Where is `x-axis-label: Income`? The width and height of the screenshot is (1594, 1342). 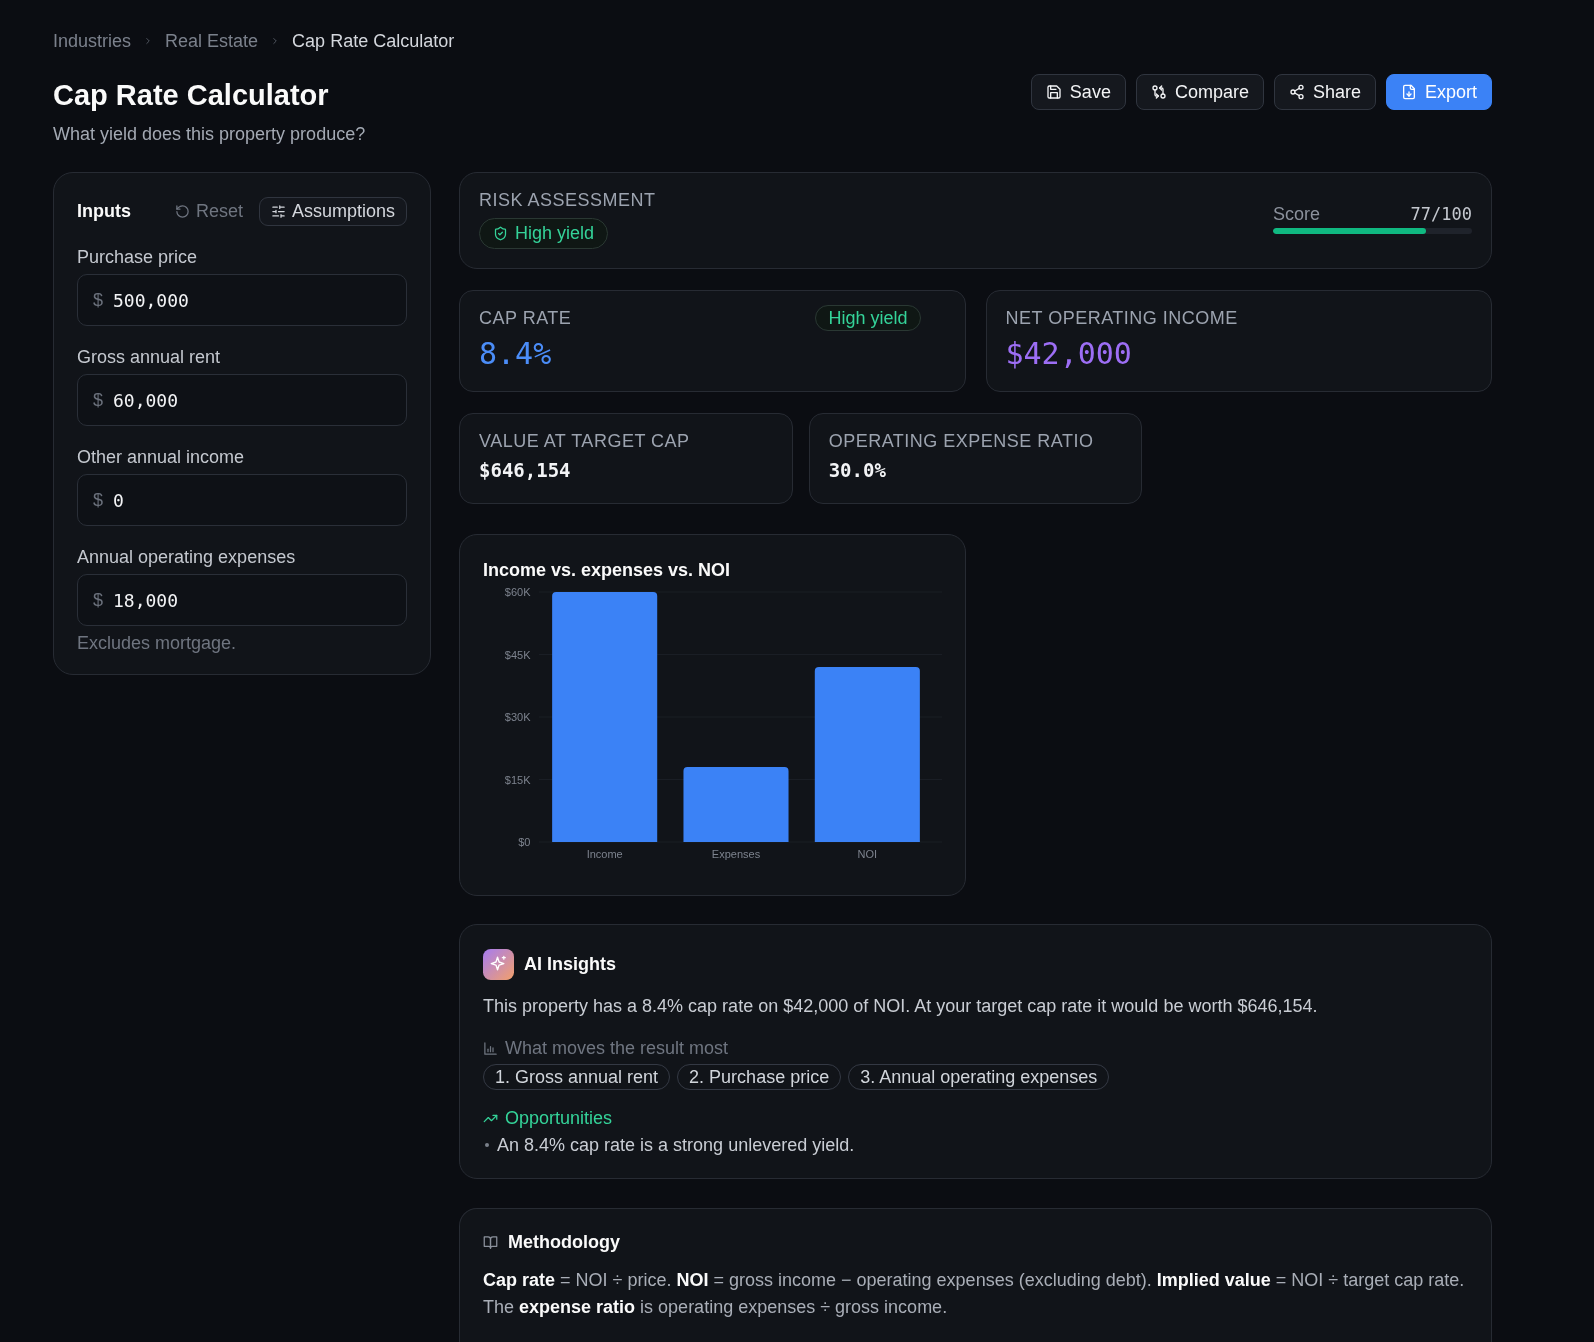
x-axis-label: Income is located at coordinates (604, 854).